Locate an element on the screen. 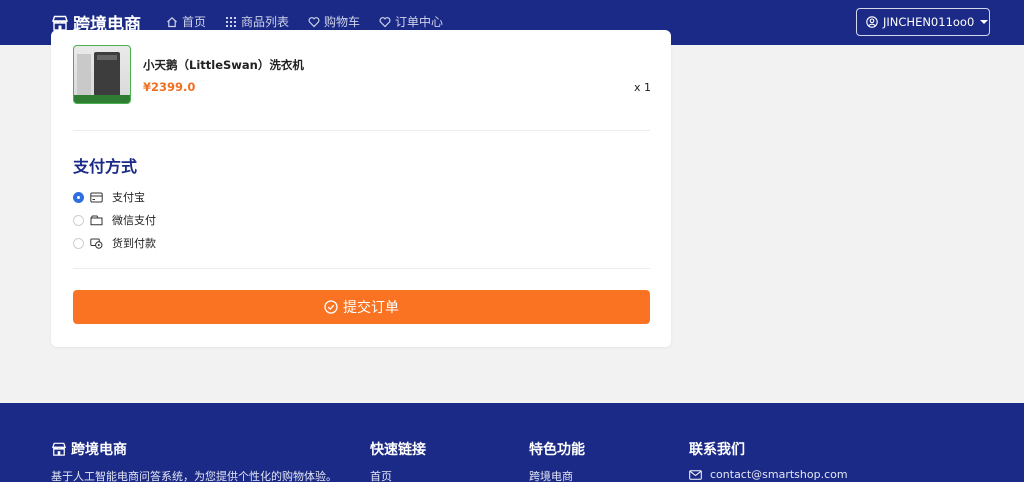  nav-item-label: 商品列表 is located at coordinates (265, 22).